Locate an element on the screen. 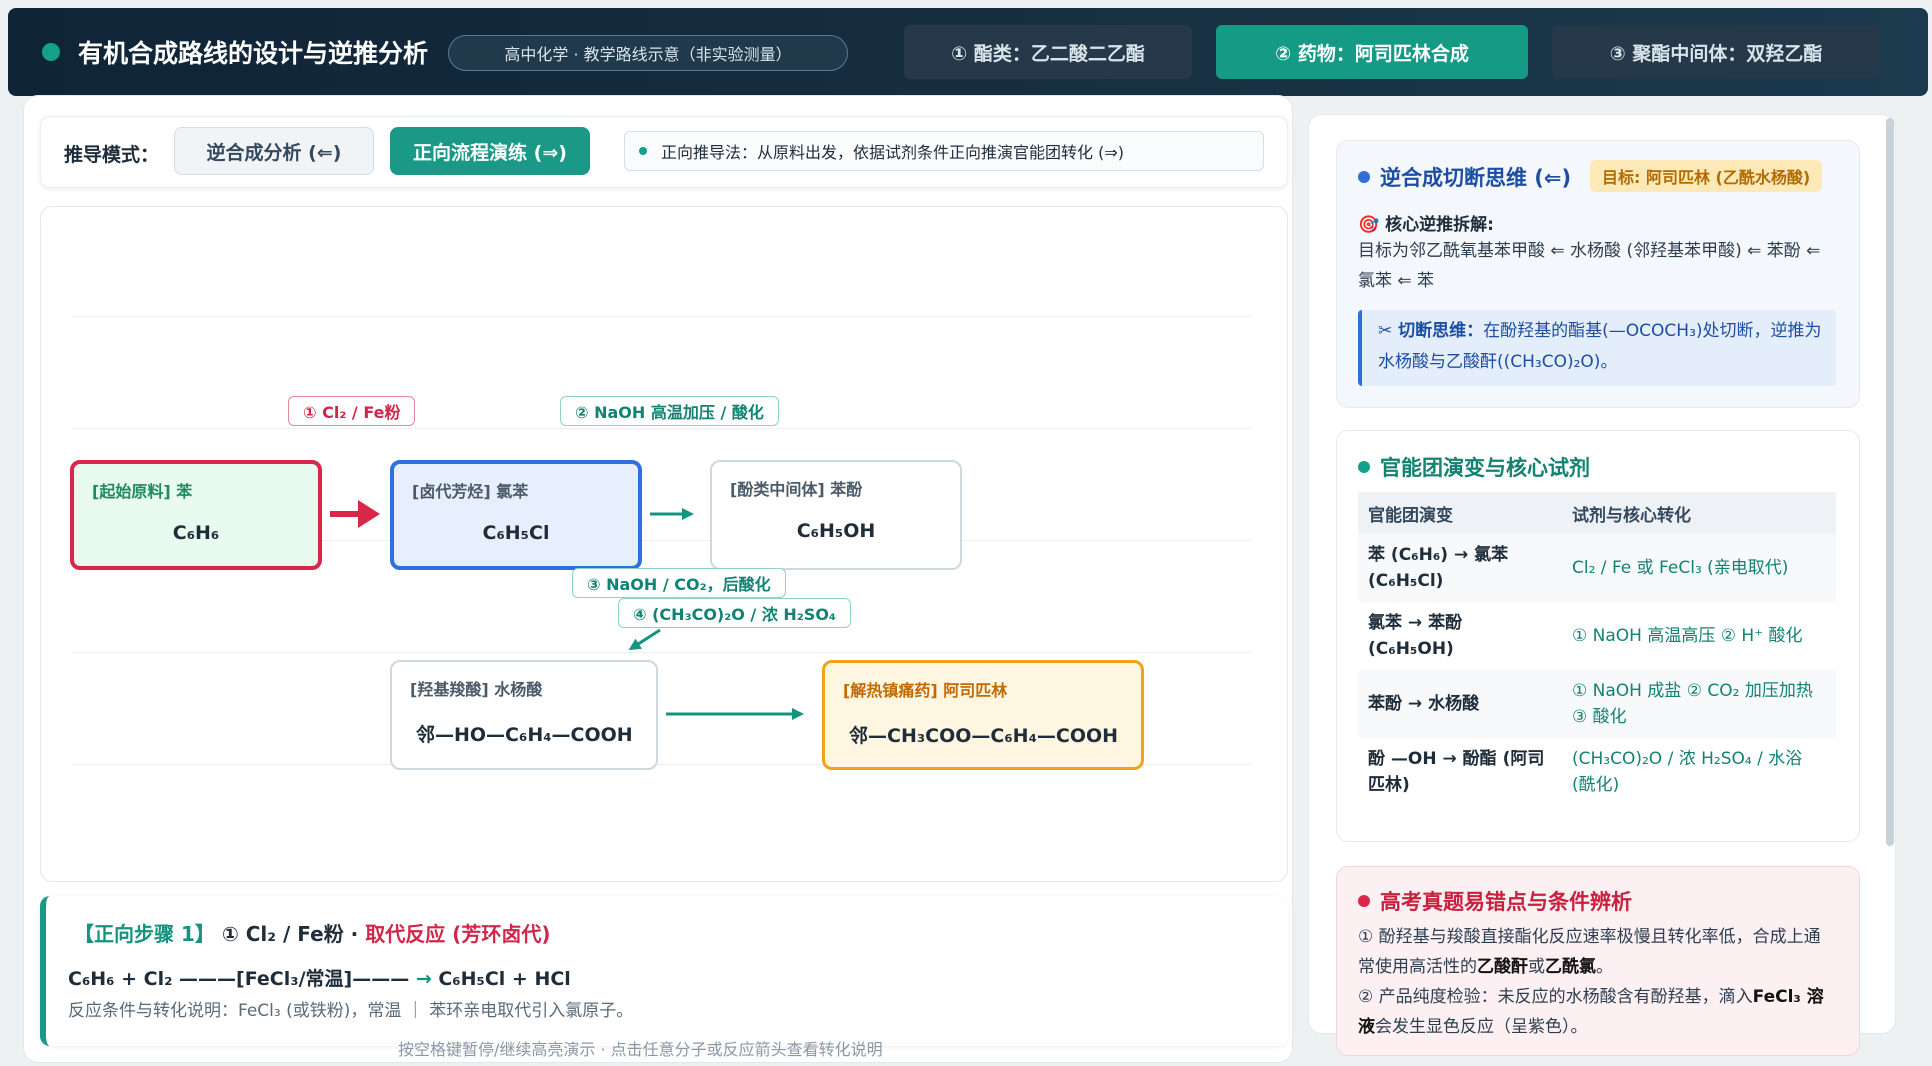 The width and height of the screenshot is (1932, 1066). fg-change: 氯苯 → 苯酚 (C₆H₅OH) is located at coordinates (1415, 636).